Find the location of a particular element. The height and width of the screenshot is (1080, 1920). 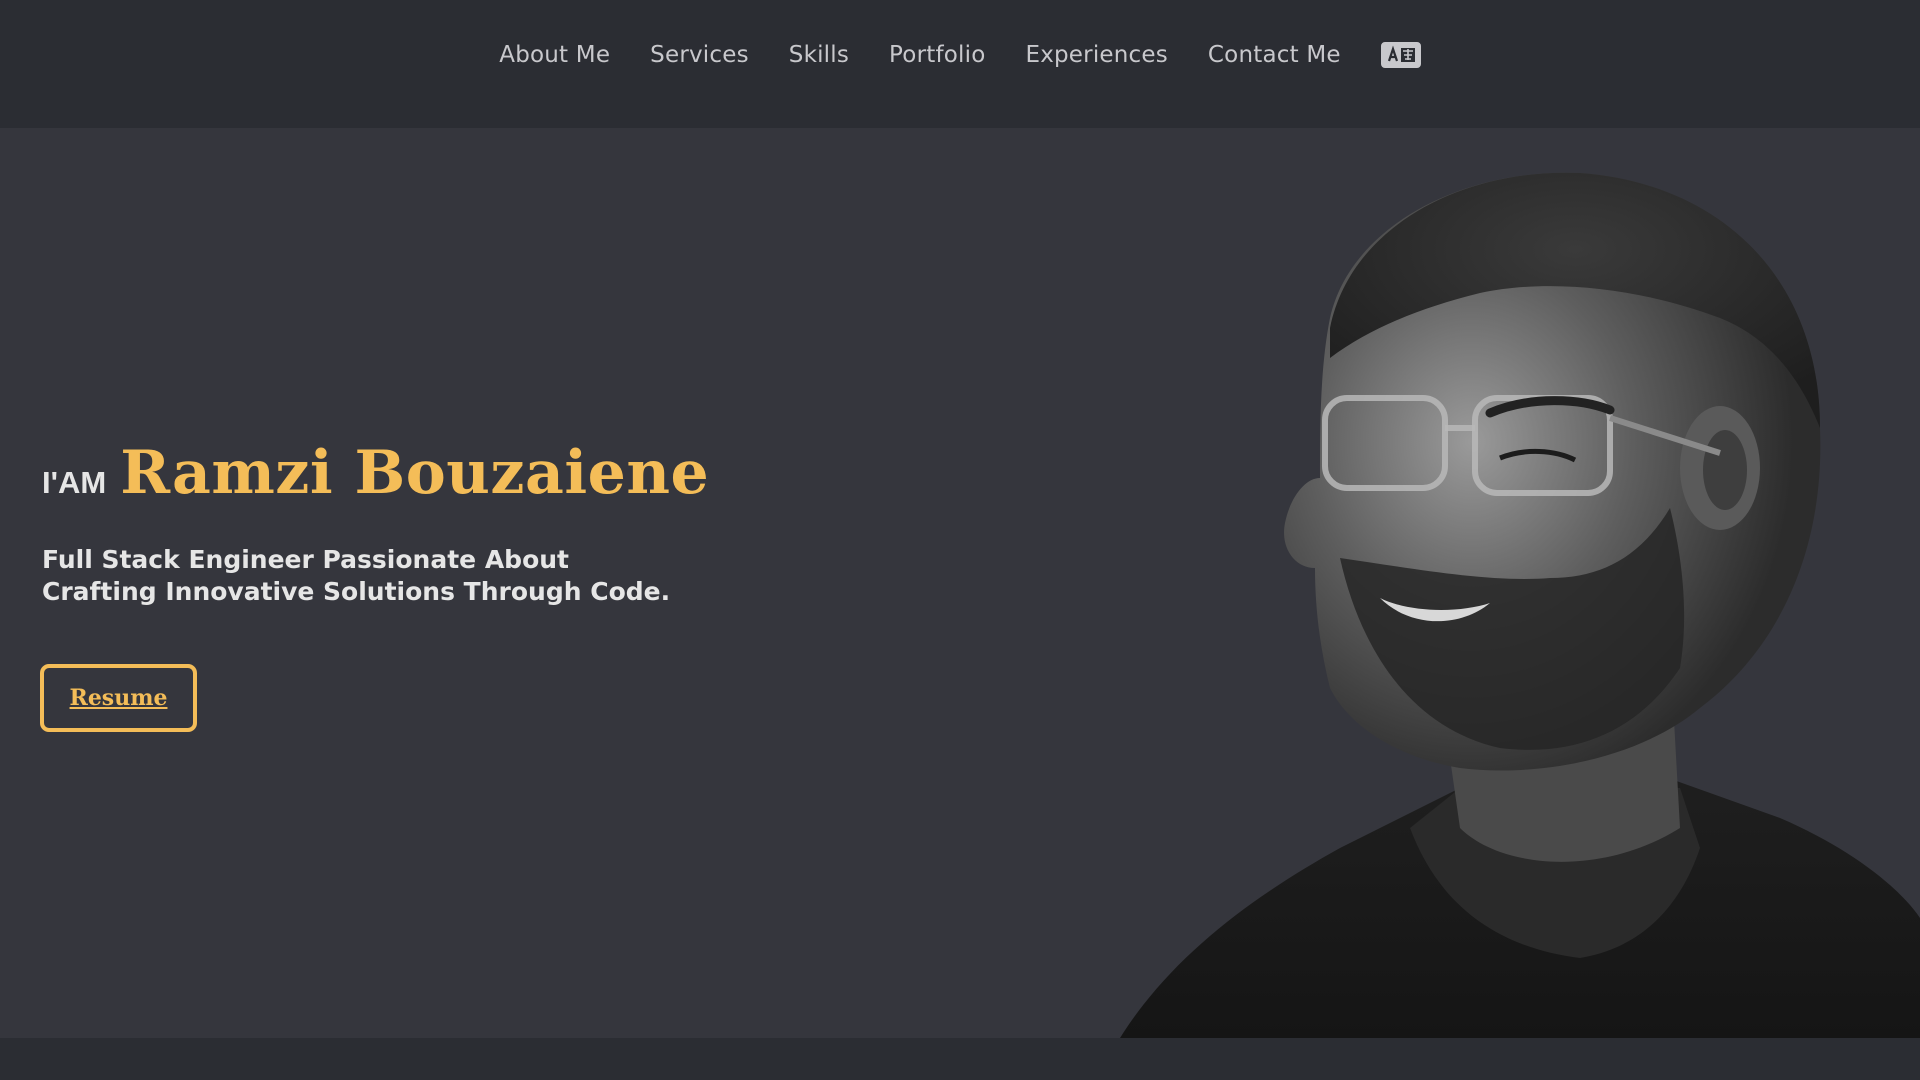

bottom-strip is located at coordinates (960, 1059).